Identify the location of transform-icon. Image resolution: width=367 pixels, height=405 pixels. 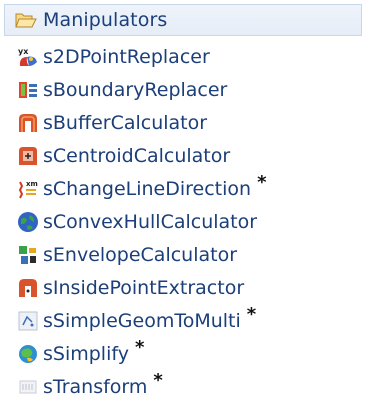
(28, 387).